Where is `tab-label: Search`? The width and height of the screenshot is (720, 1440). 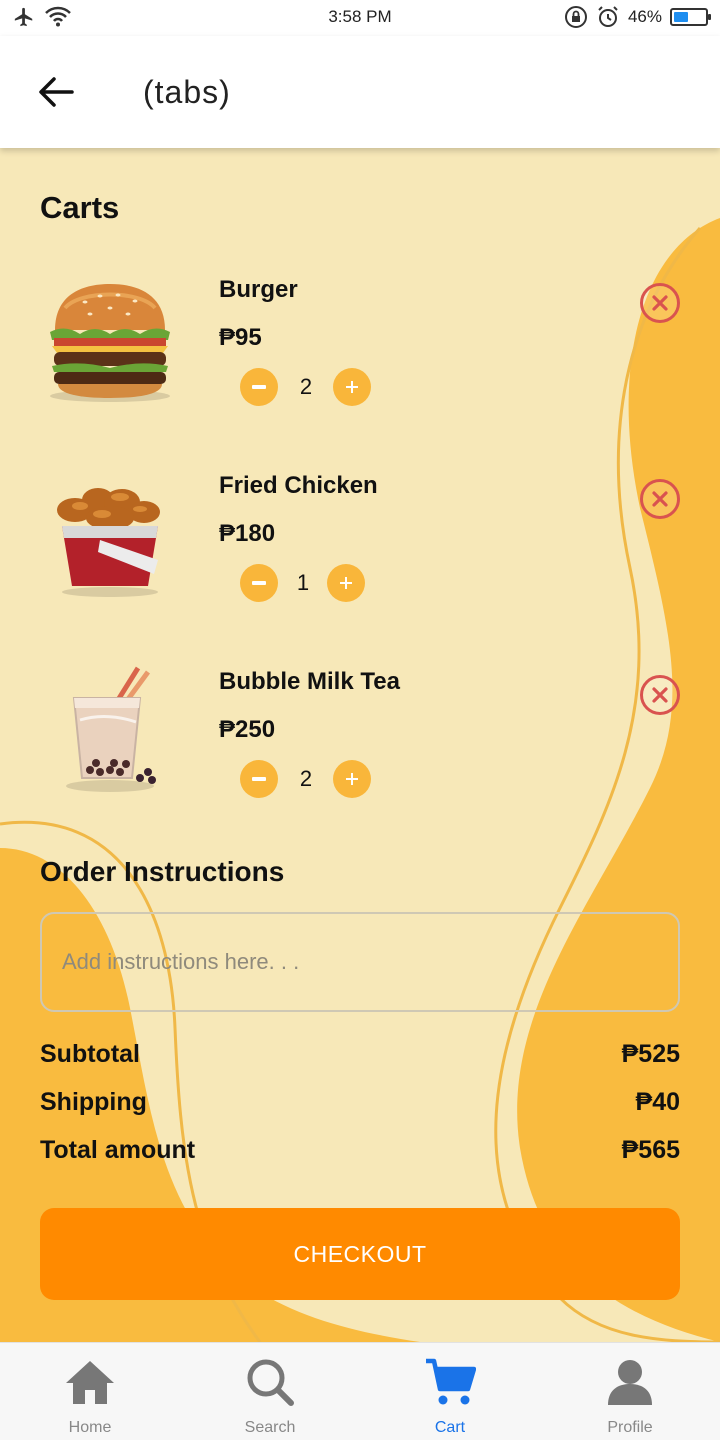 tab-label: Search is located at coordinates (270, 1427).